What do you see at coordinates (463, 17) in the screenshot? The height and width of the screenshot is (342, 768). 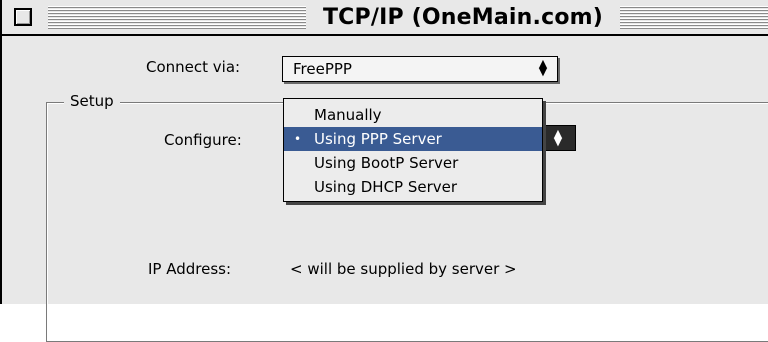 I see `window-title: TCP/IP (OneMain.com)` at bounding box center [463, 17].